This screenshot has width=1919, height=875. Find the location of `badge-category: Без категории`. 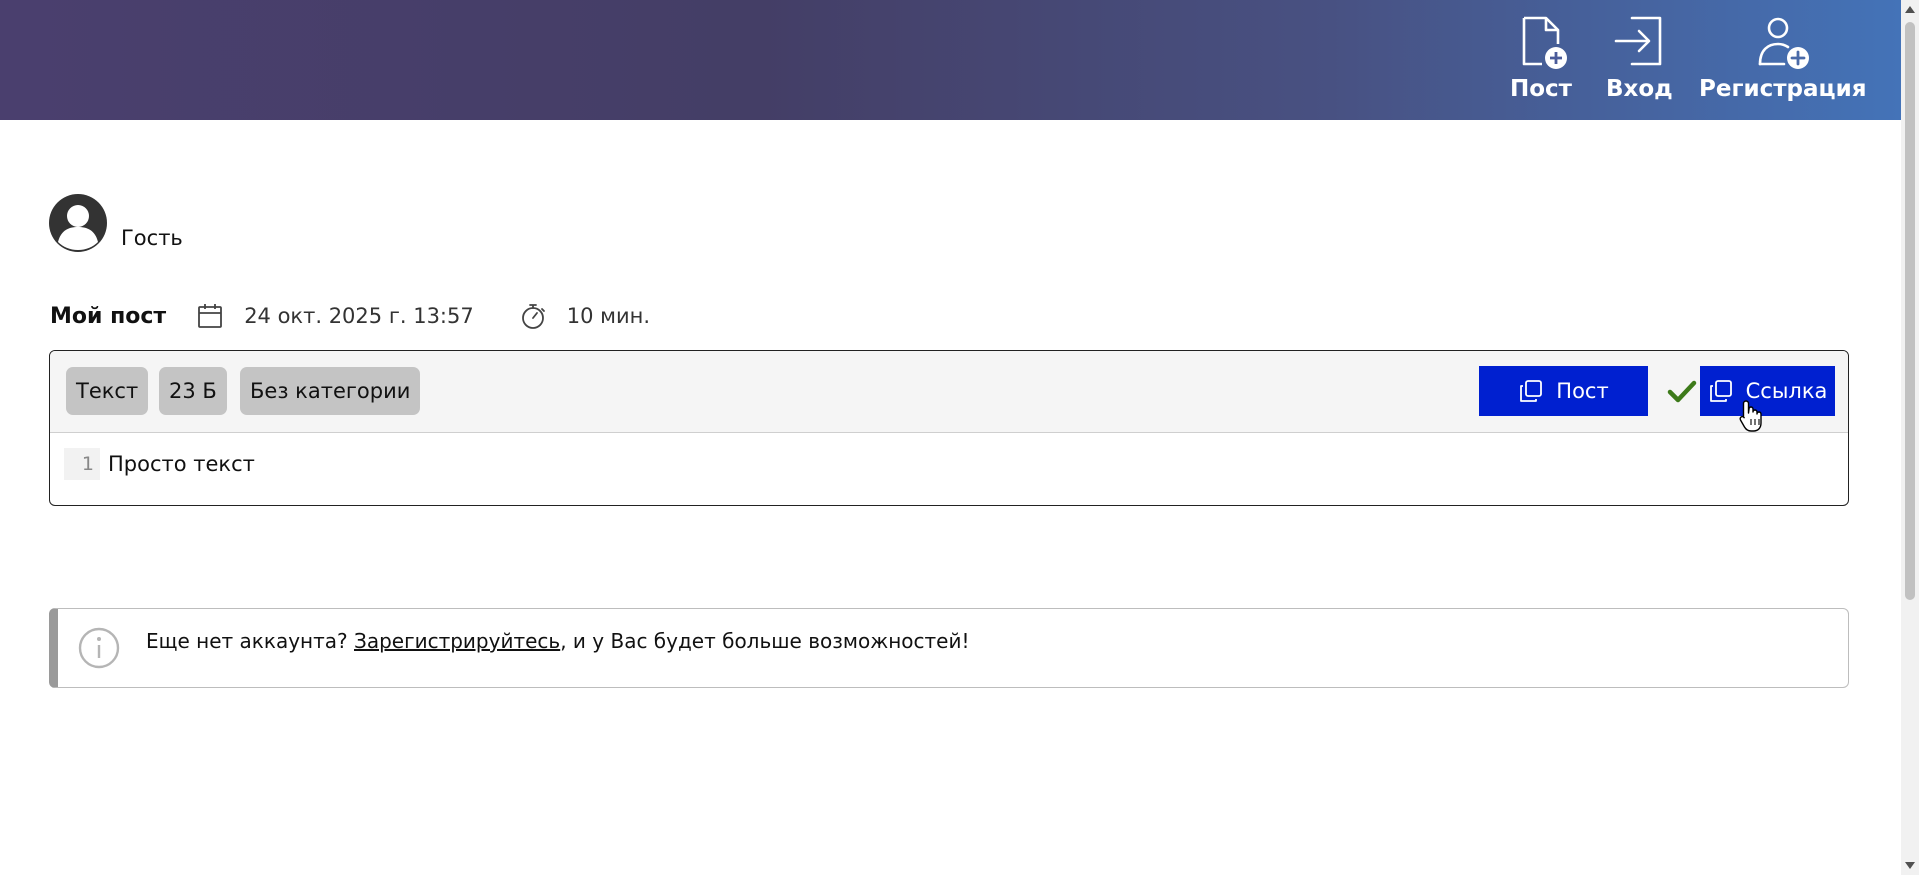

badge-category: Без категории is located at coordinates (330, 391).